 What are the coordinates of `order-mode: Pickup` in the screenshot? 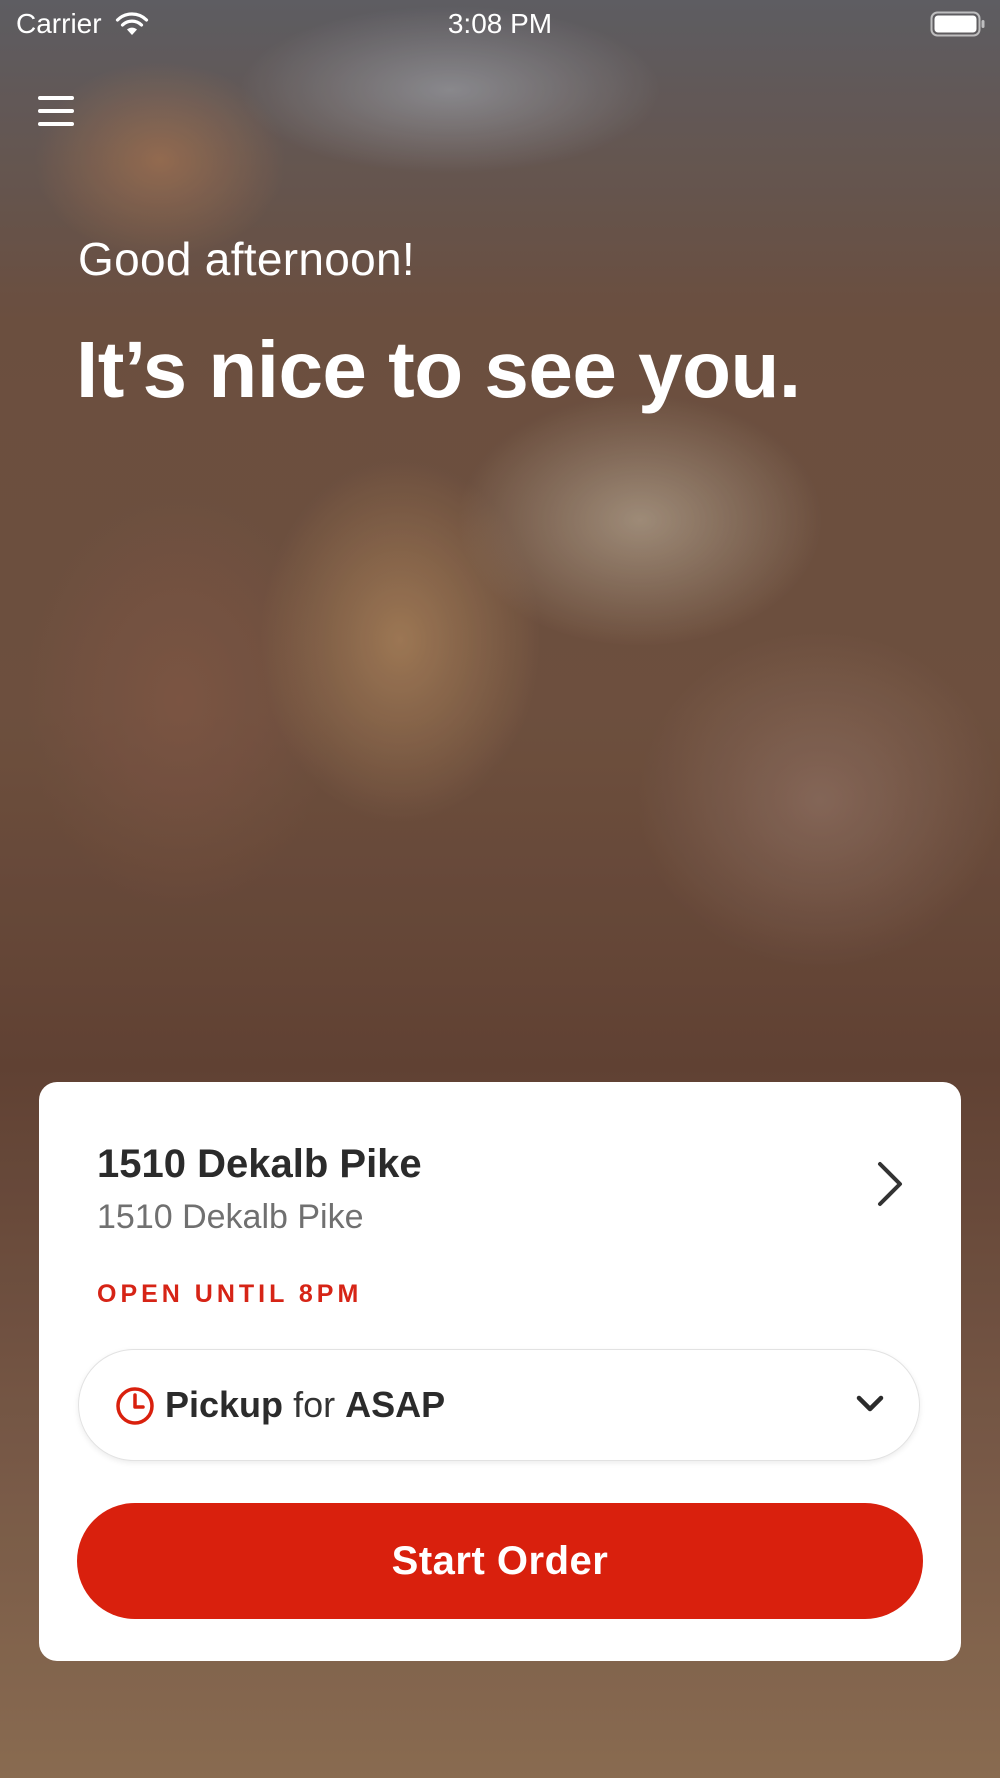 It's located at (224, 1404).